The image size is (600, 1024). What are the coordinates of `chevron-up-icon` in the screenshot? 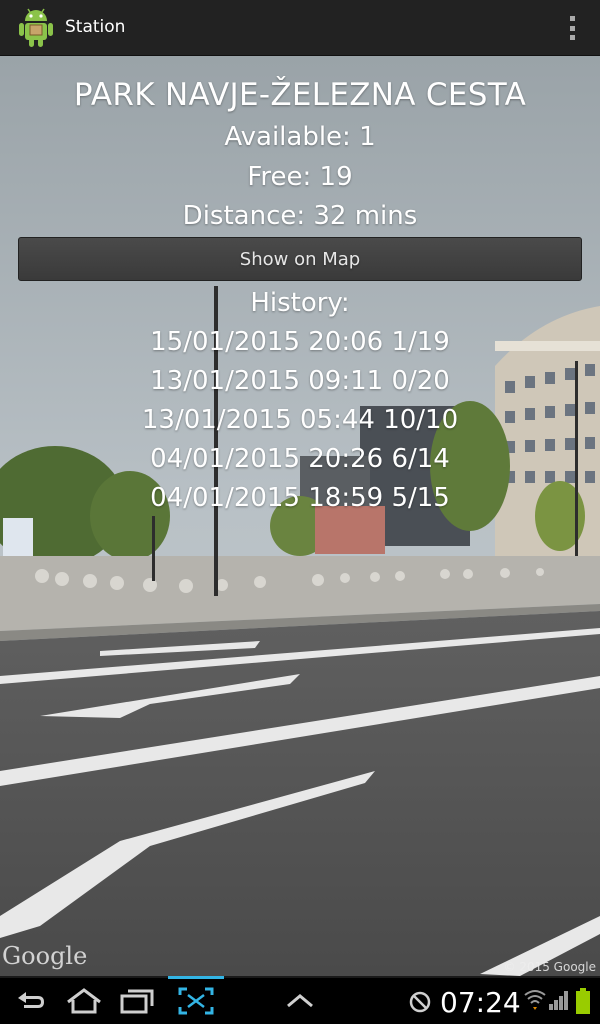 It's located at (300, 1001).